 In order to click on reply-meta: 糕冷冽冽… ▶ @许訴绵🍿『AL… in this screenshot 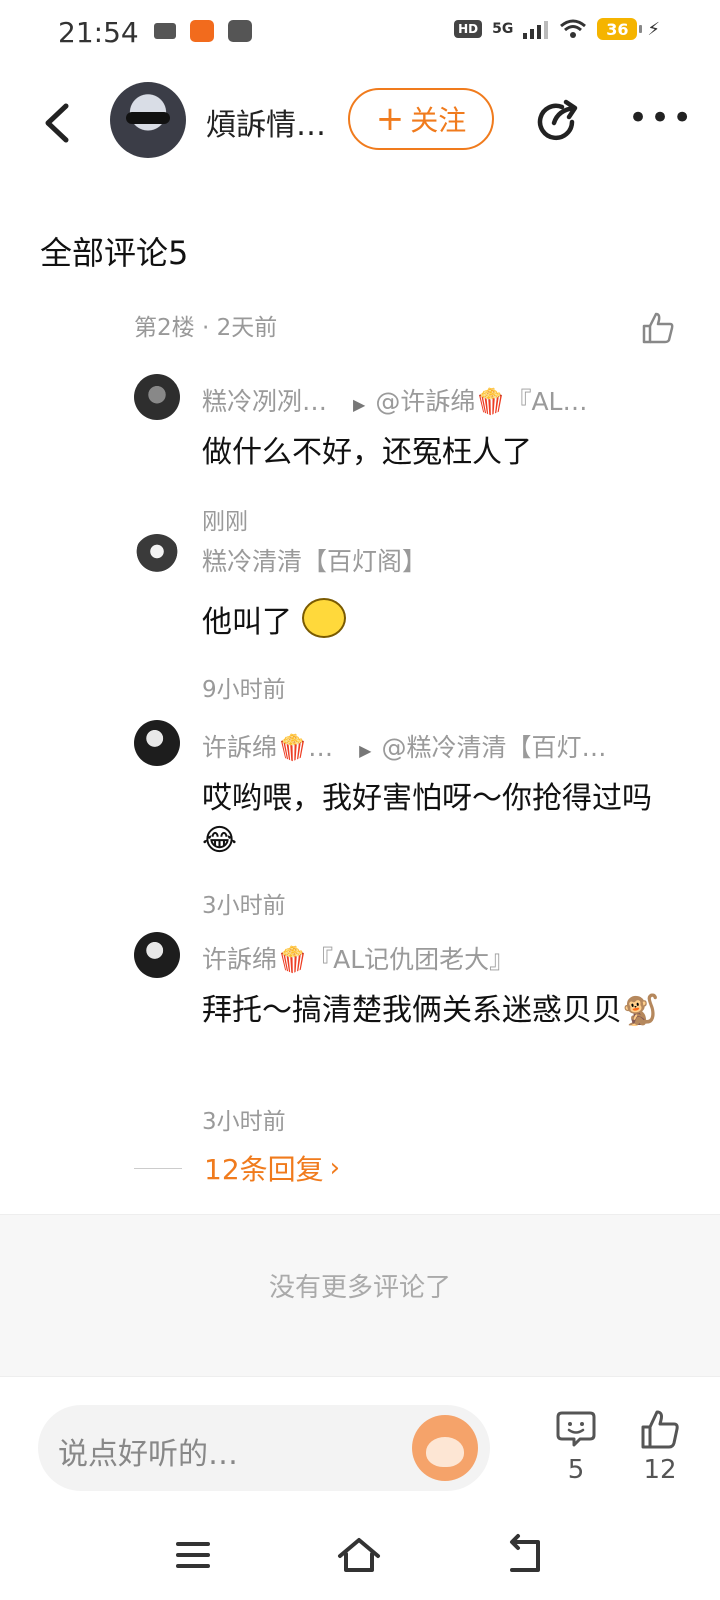, I will do `click(395, 400)`.